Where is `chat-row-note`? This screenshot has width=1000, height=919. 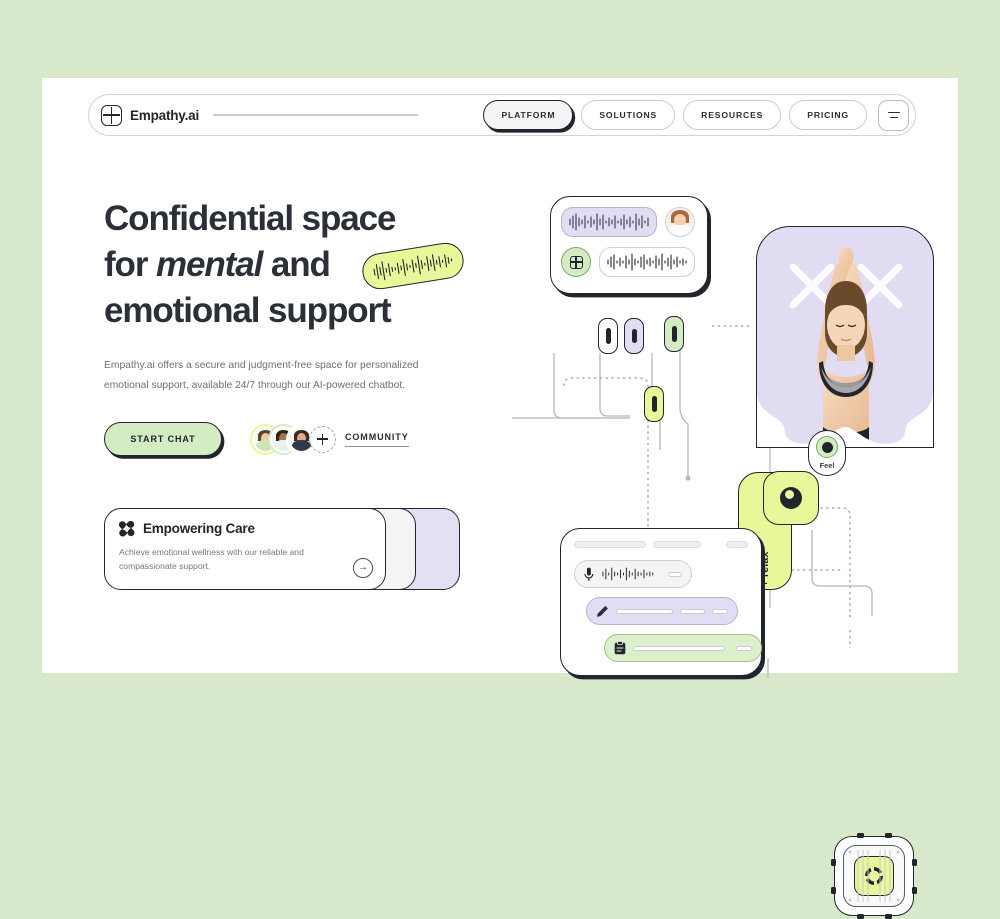
chat-row-note is located at coordinates (662, 611).